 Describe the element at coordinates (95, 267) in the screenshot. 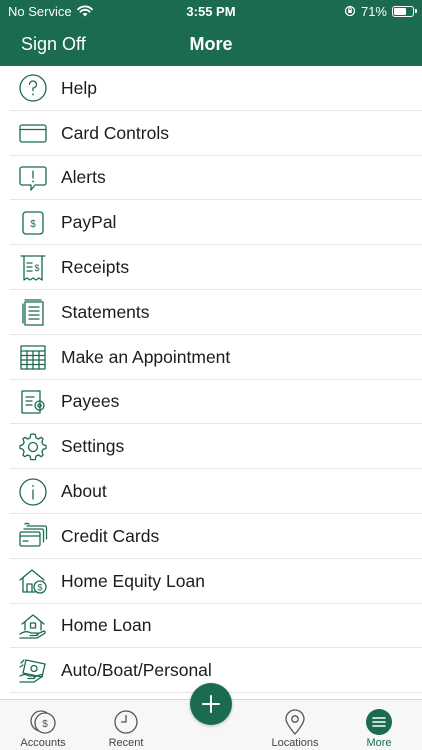

I see `menu-item-label: Receipts` at that location.